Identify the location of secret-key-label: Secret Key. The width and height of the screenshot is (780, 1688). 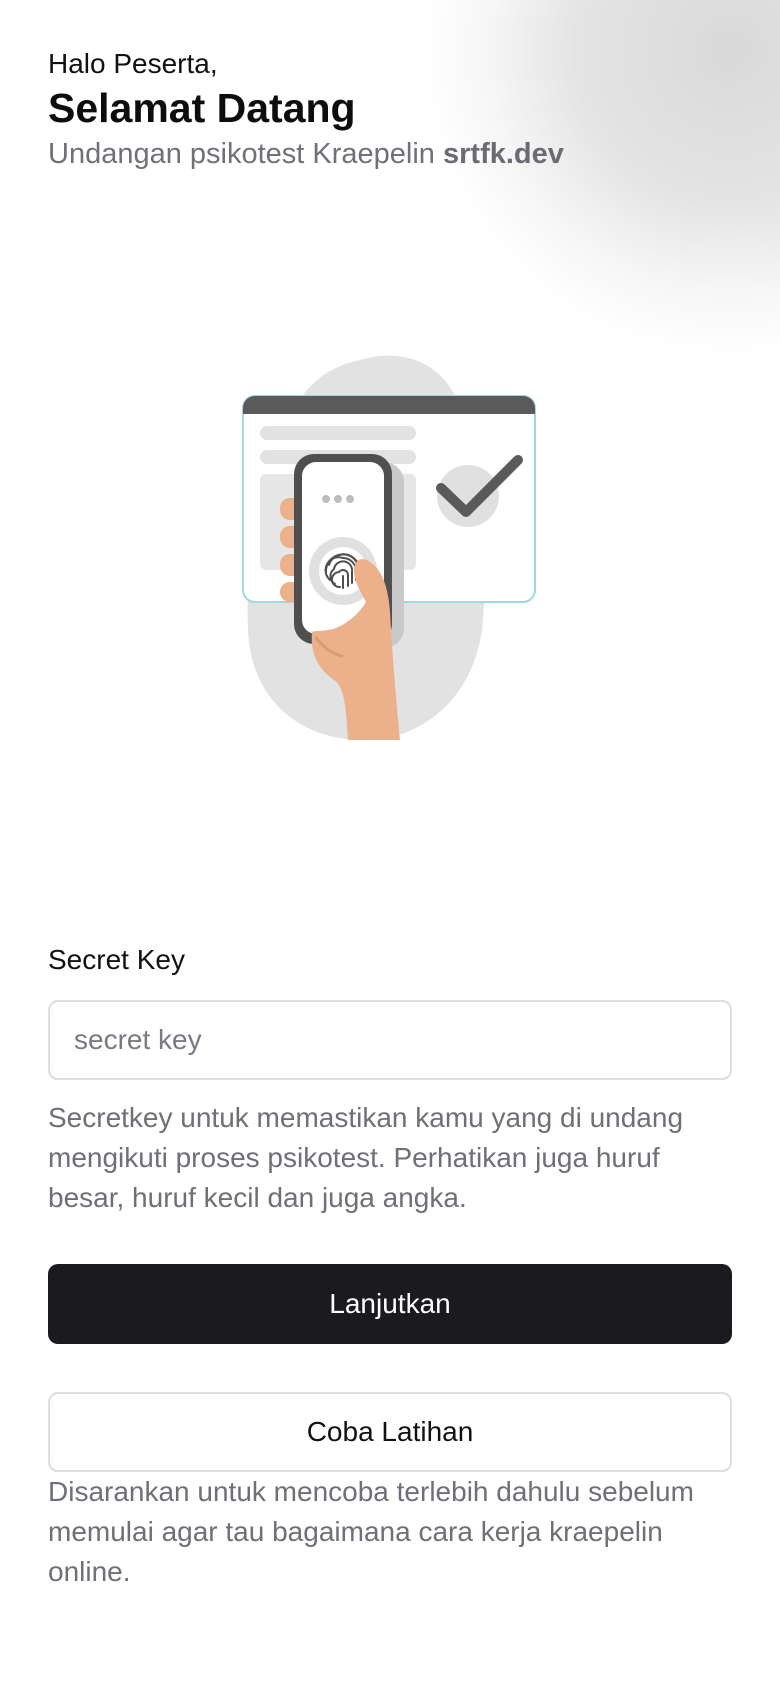
(116, 959).